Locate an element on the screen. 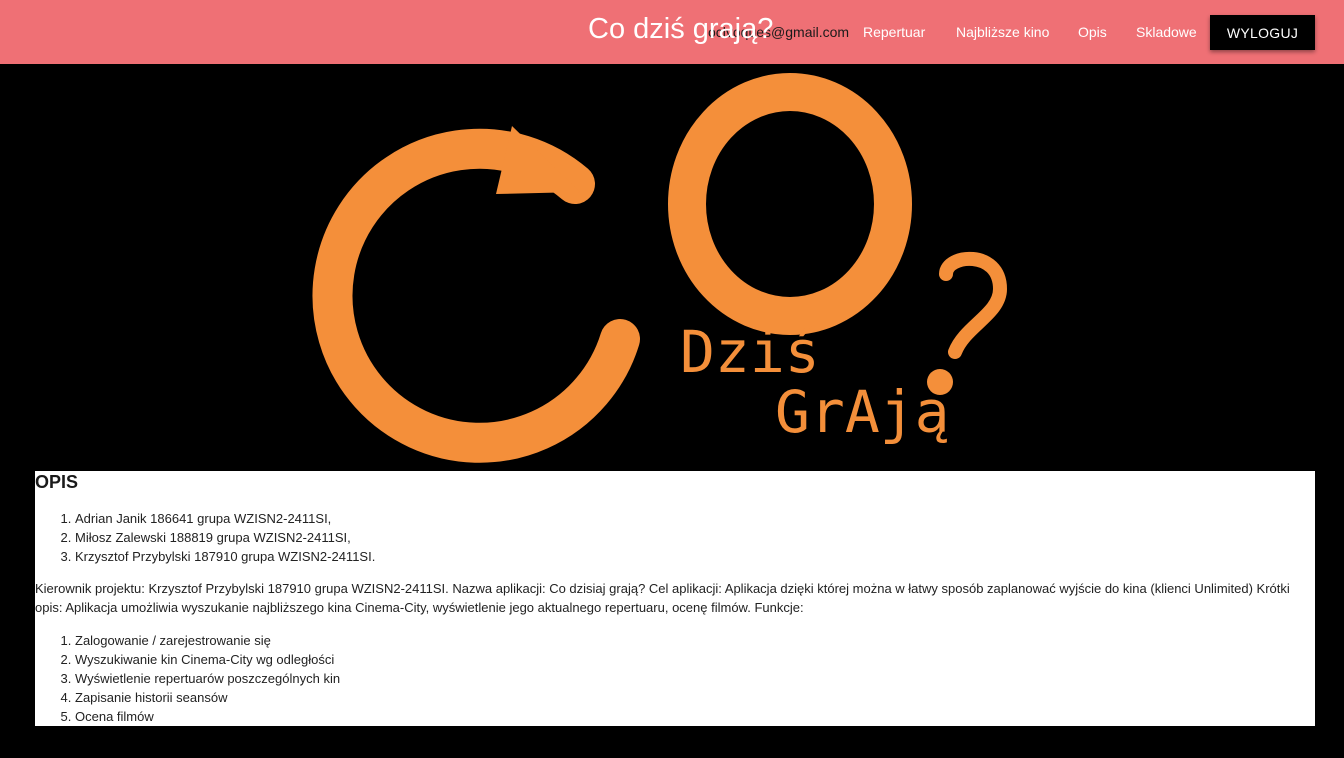  logo-question-mark is located at coordinates (973, 305).